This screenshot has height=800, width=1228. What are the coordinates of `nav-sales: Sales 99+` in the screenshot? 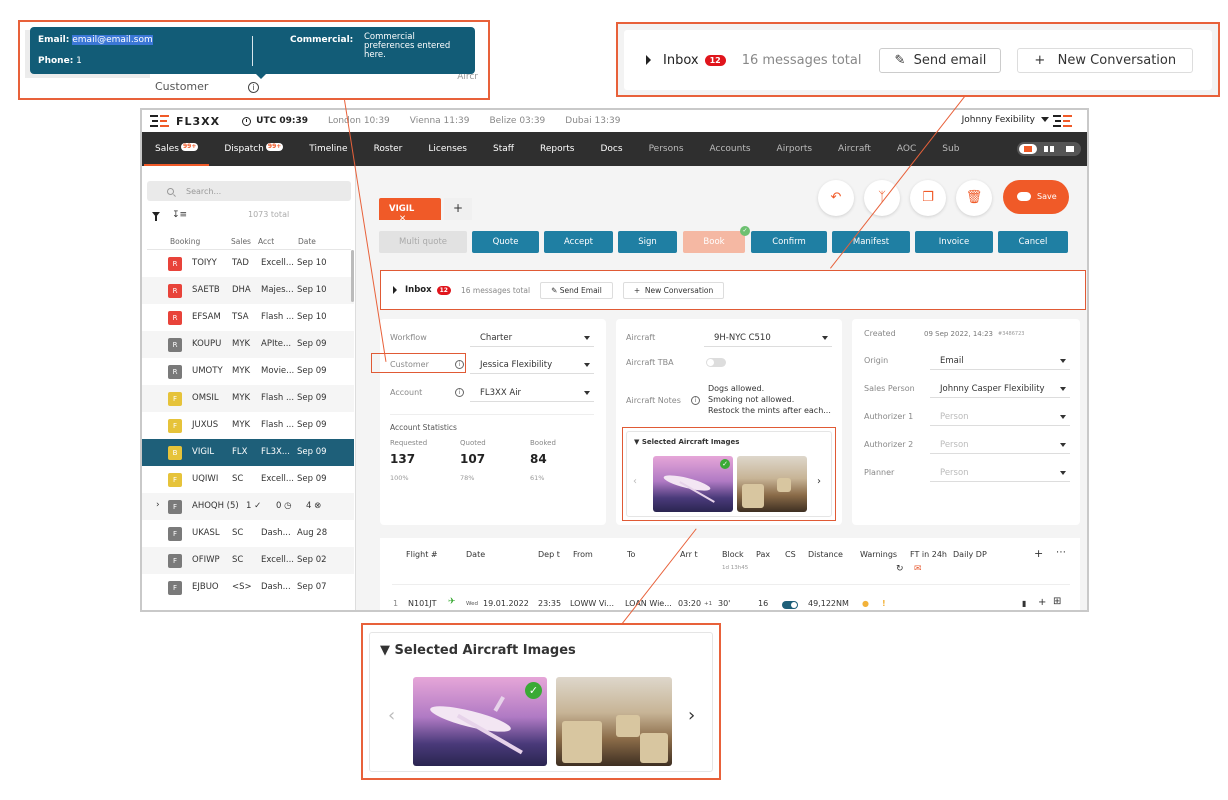 It's located at (176, 149).